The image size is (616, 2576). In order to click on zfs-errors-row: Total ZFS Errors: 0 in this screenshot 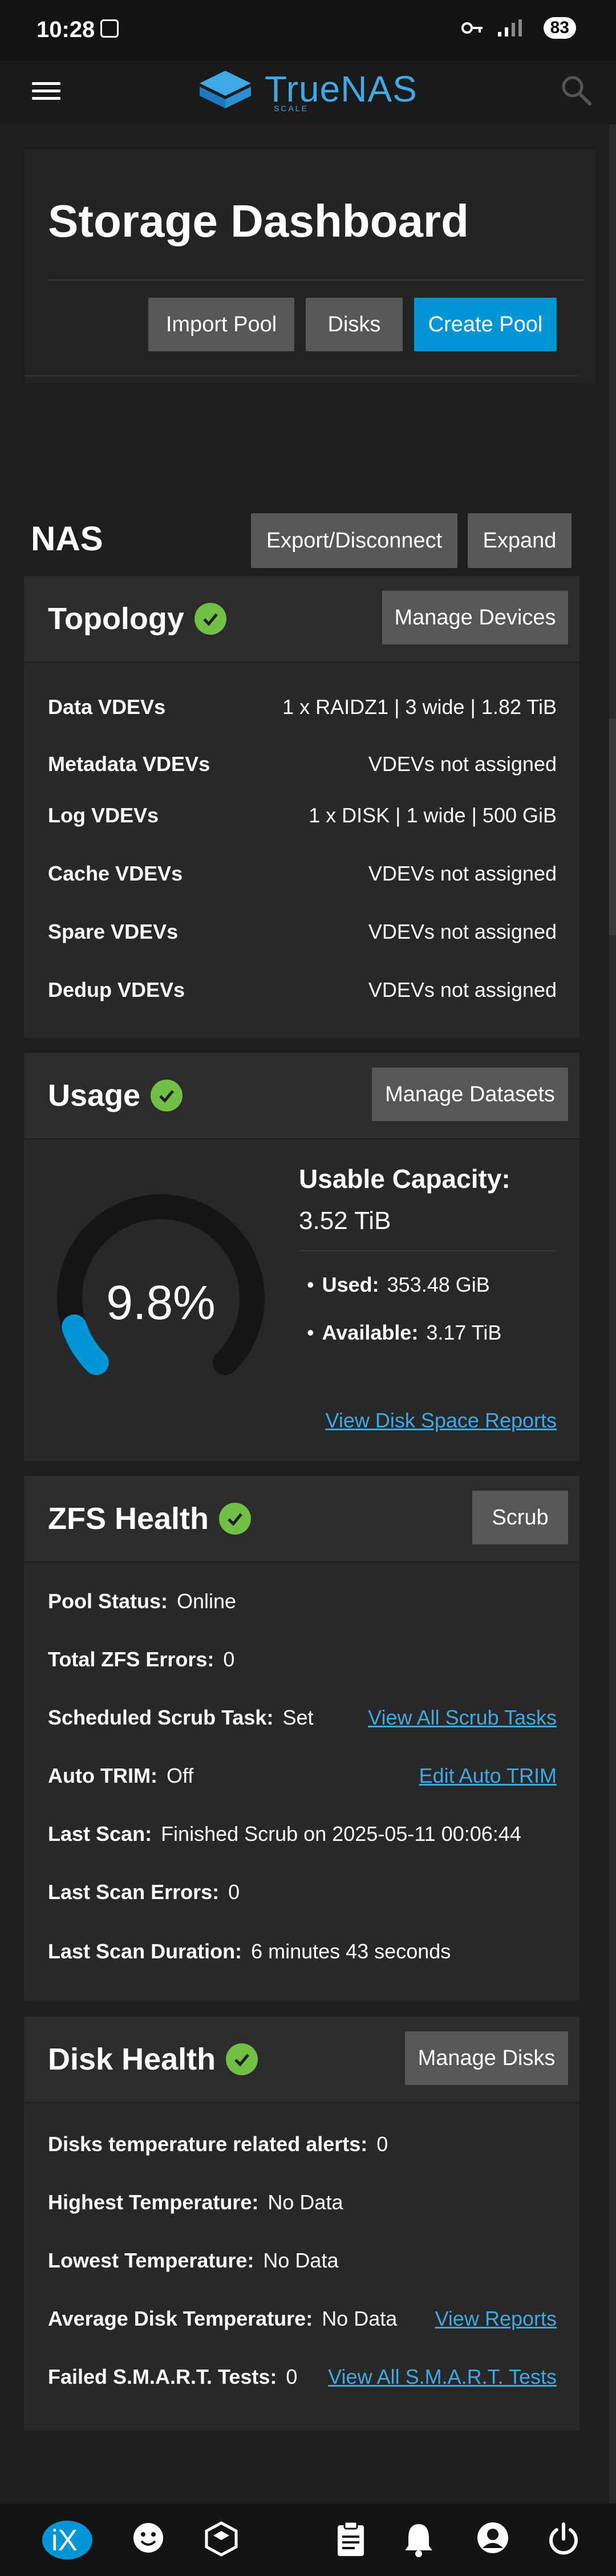, I will do `click(141, 1659)`.